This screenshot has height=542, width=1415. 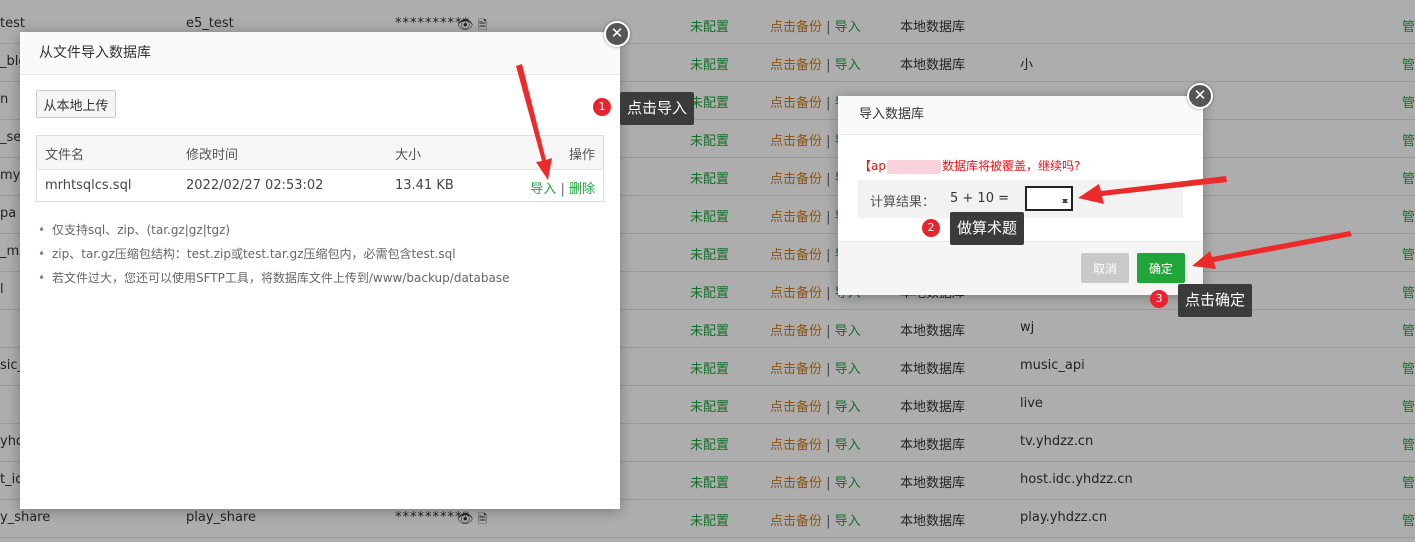 I want to click on step-badge: 2, so click(x=931, y=228).